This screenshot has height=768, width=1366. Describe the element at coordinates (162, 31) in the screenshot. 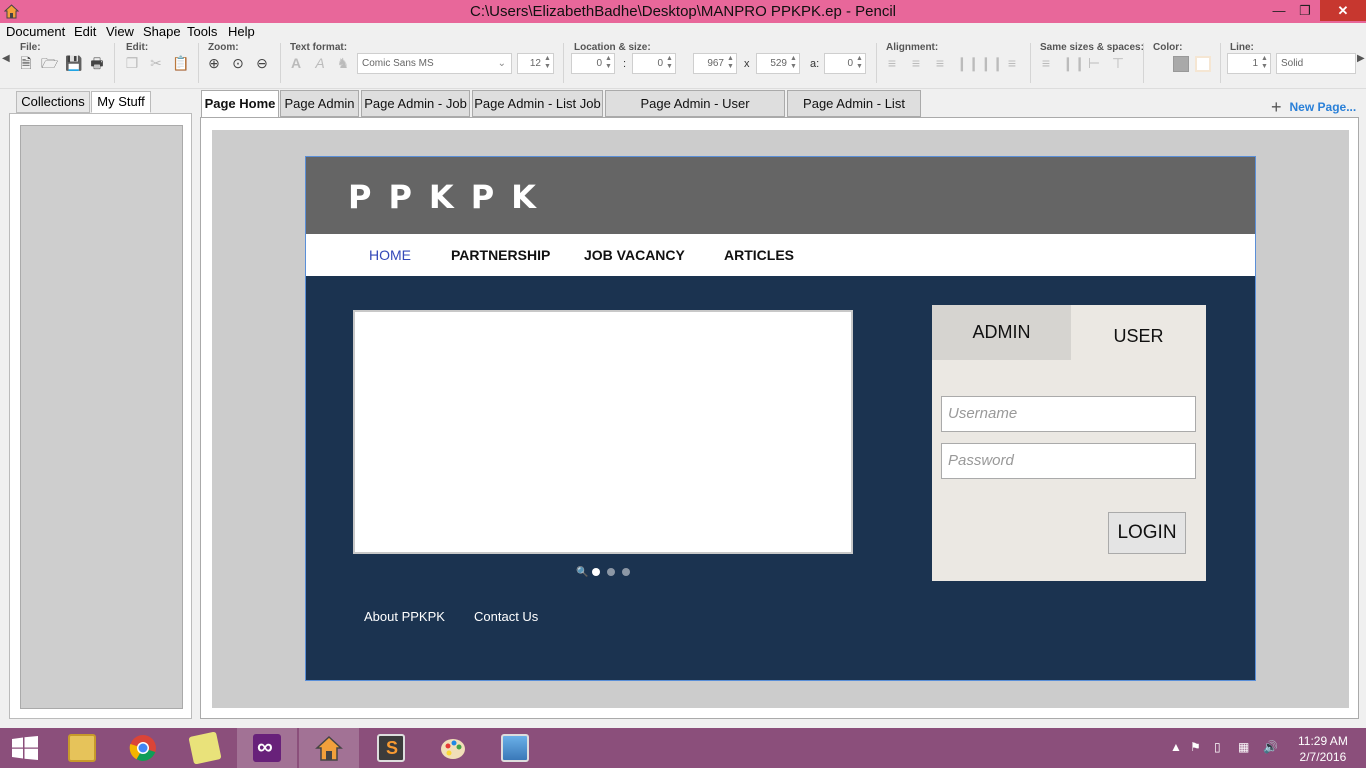

I see `menu-shape: Shape` at that location.